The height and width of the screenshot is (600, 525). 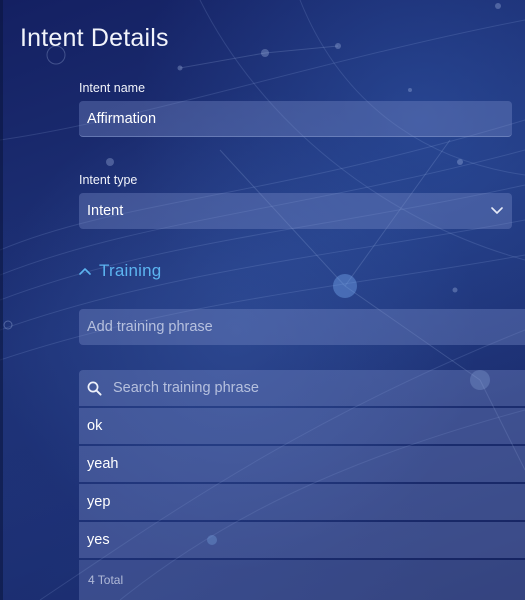 What do you see at coordinates (497, 211) in the screenshot?
I see `chevron-down-icon` at bounding box center [497, 211].